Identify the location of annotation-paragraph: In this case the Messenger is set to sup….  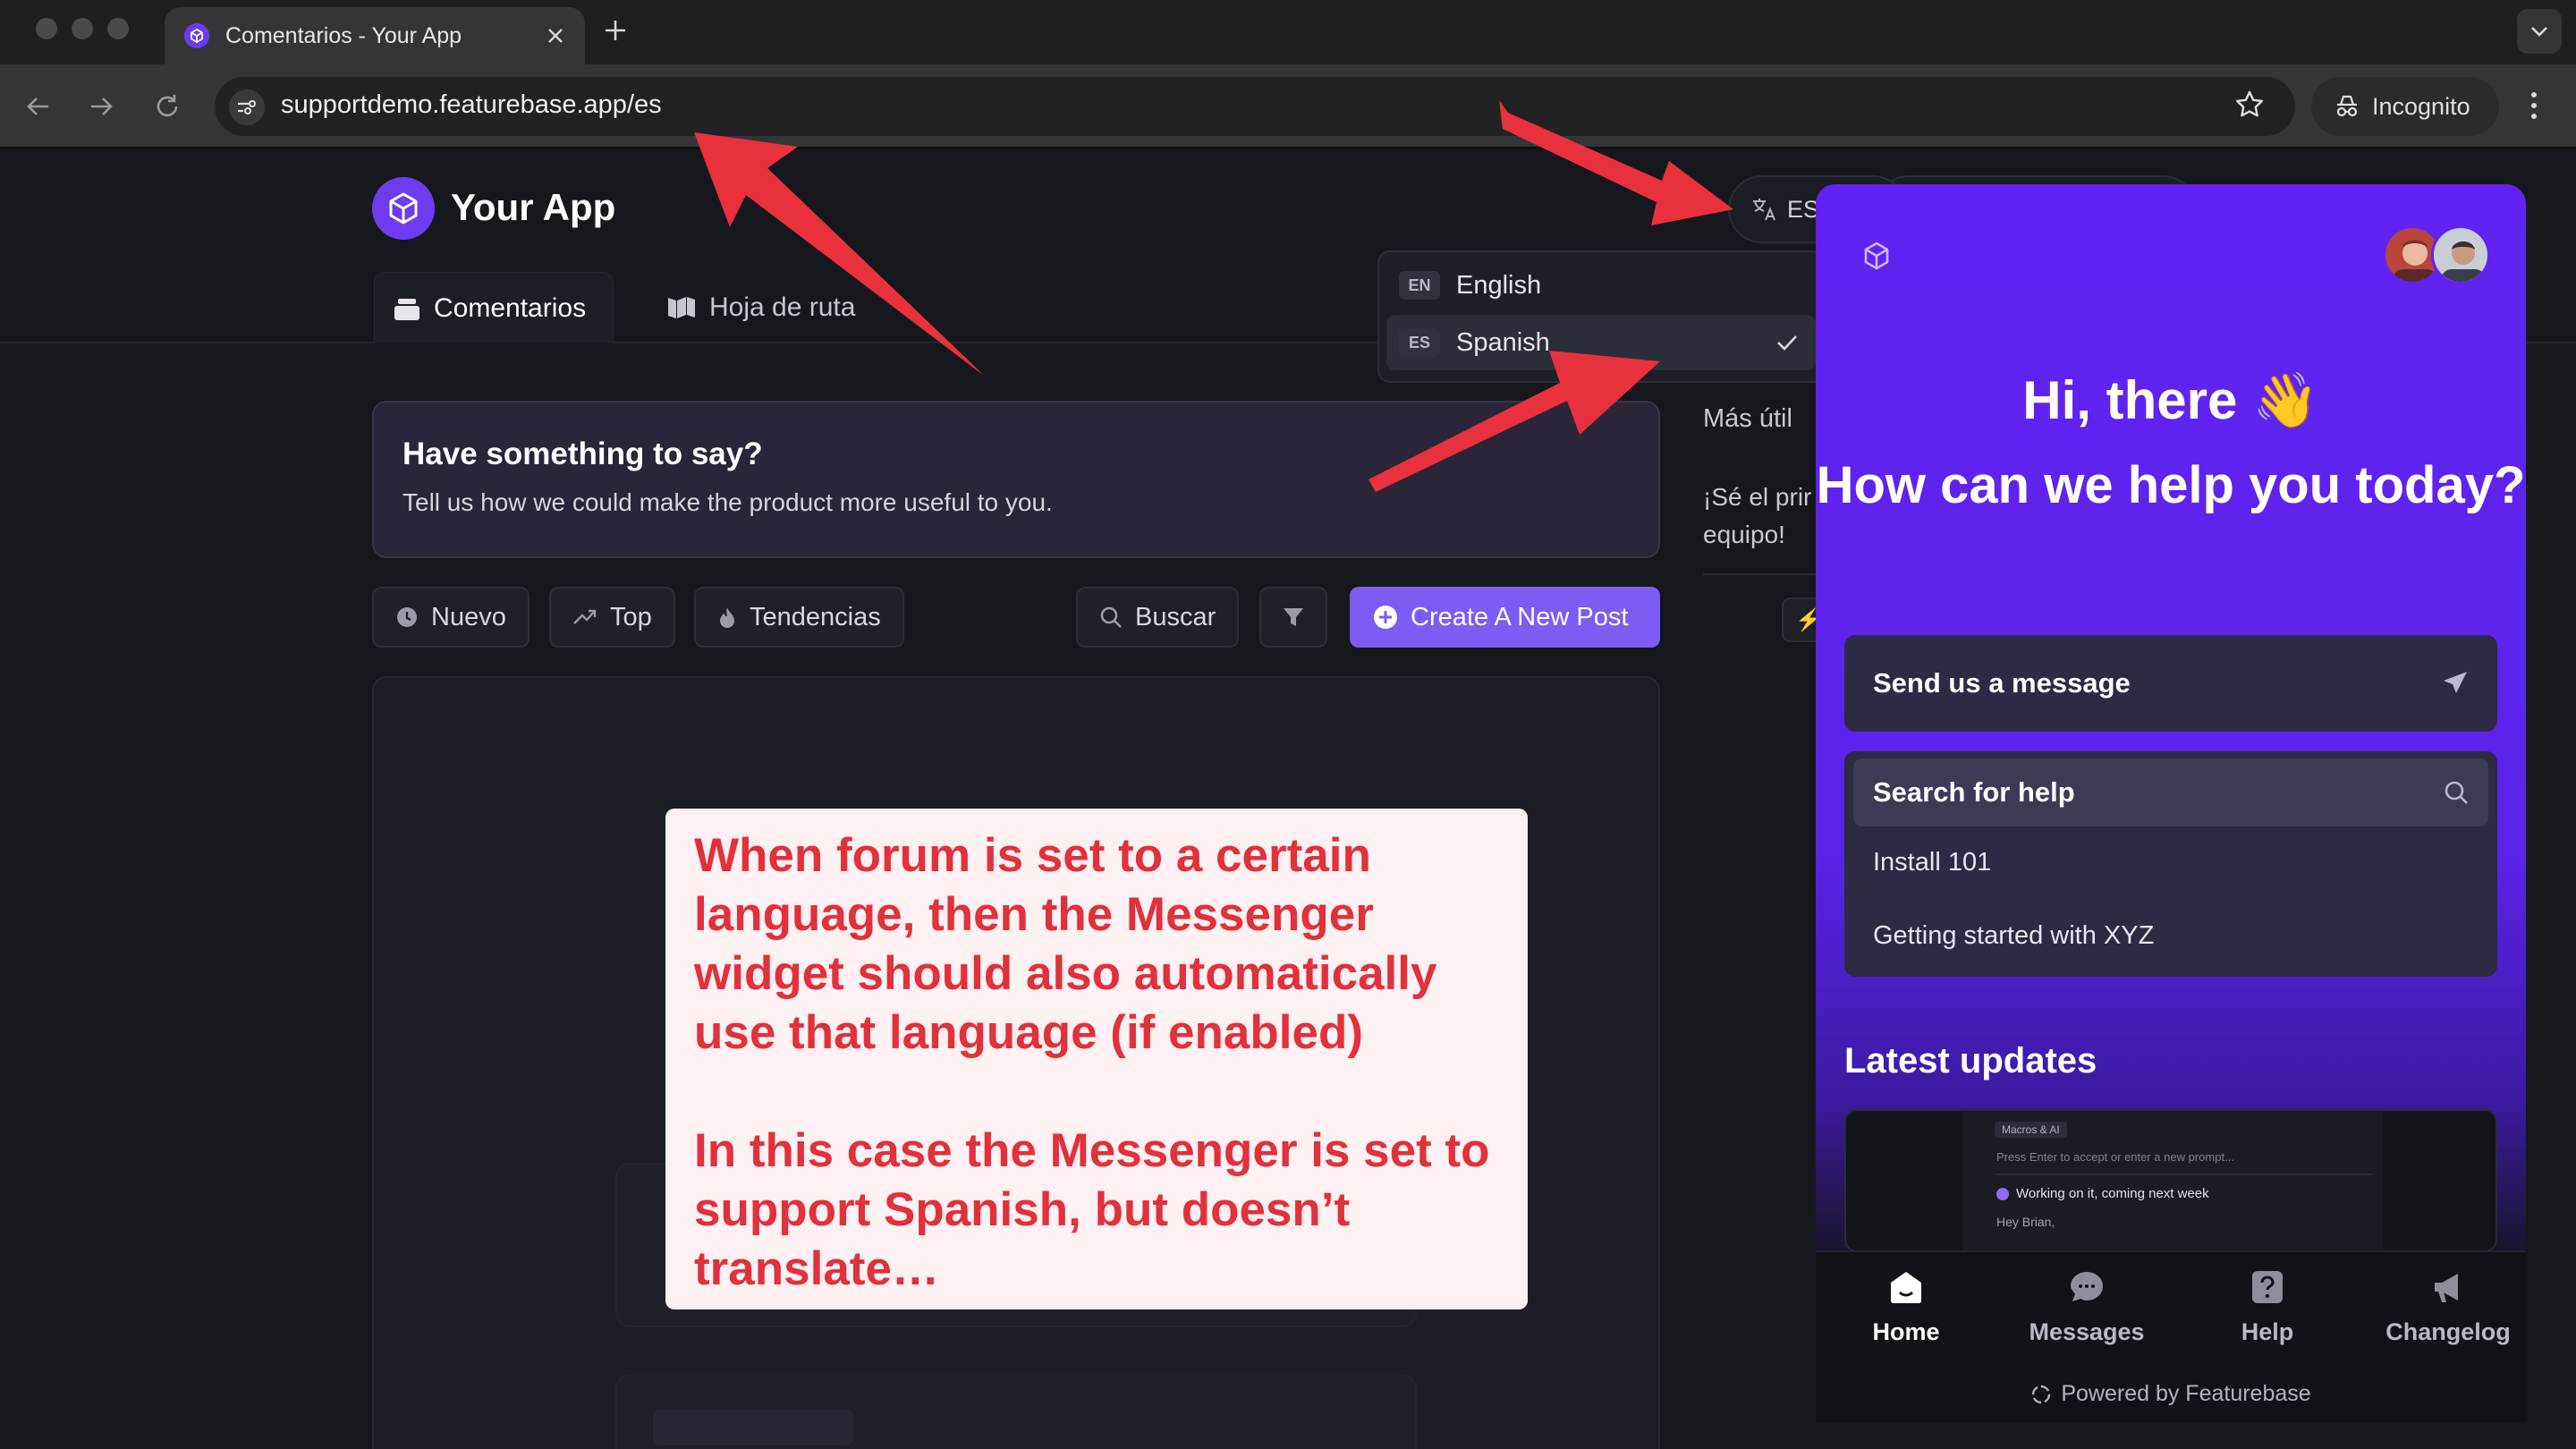
(1092, 1209).